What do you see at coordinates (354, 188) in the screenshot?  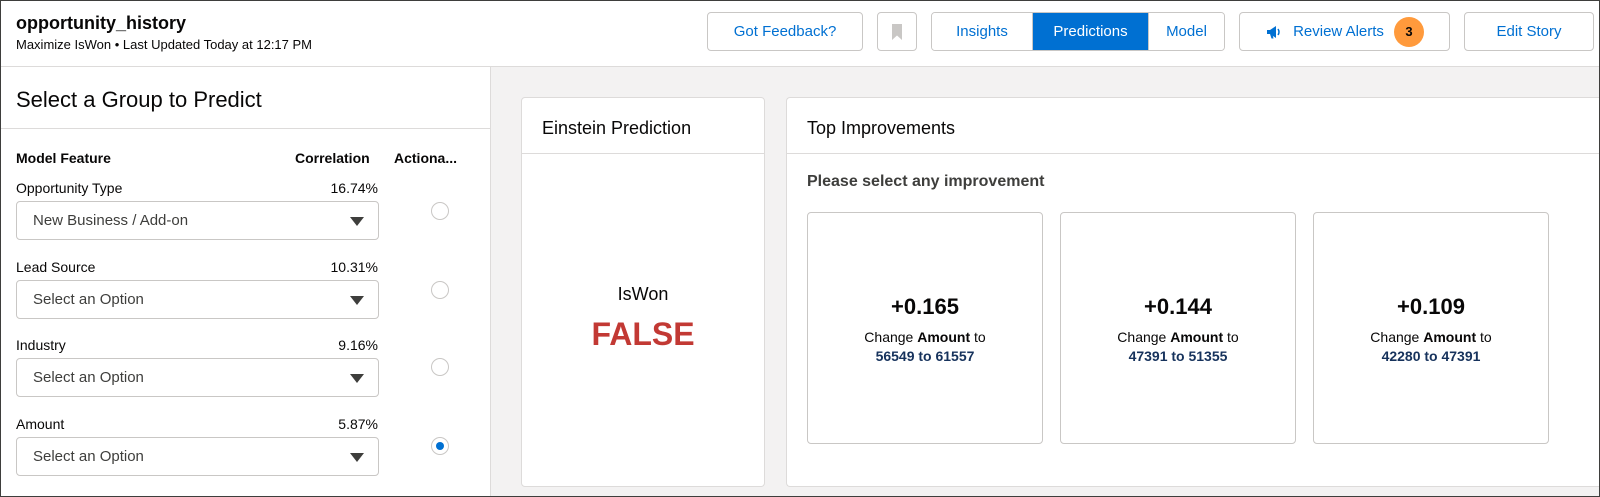 I see `feature-correlation: 16.74%` at bounding box center [354, 188].